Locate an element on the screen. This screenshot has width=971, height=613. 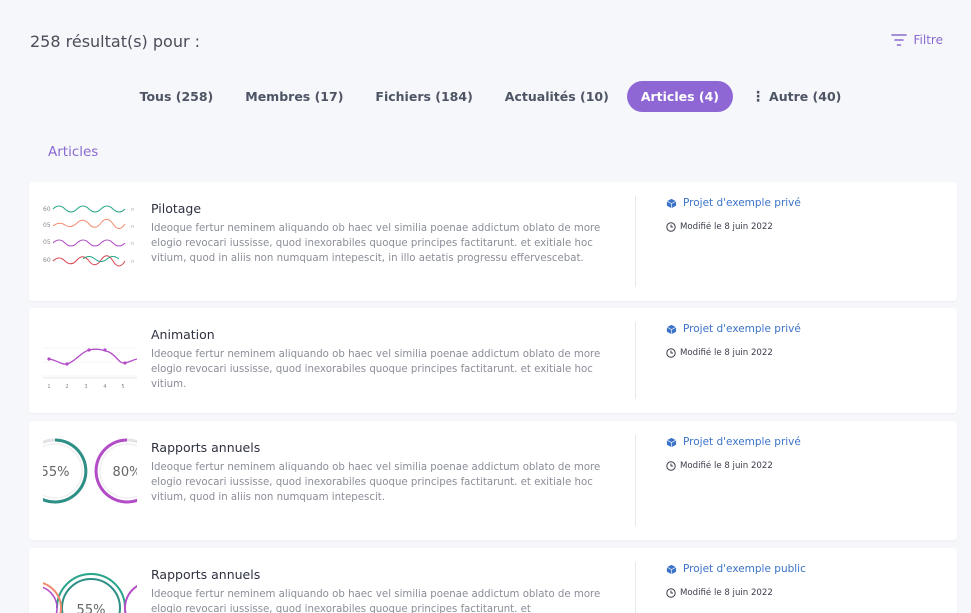
filter-button: Filtre is located at coordinates (916, 40).